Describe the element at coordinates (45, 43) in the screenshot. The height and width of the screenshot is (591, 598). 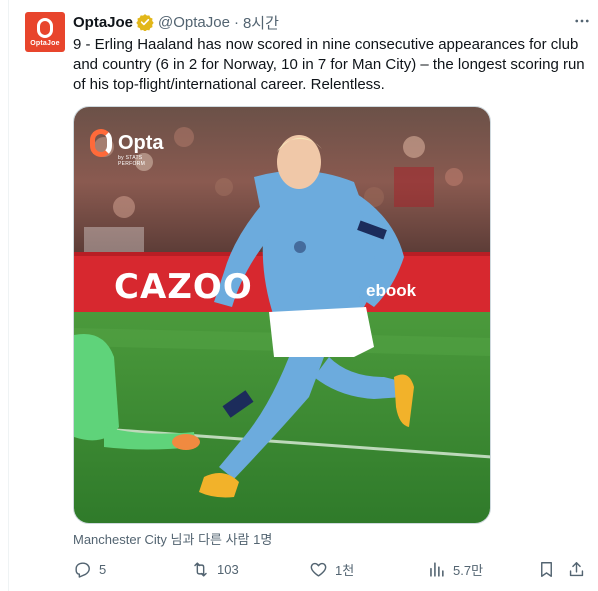
I see `avatar-brand-text: OptaJoe` at that location.